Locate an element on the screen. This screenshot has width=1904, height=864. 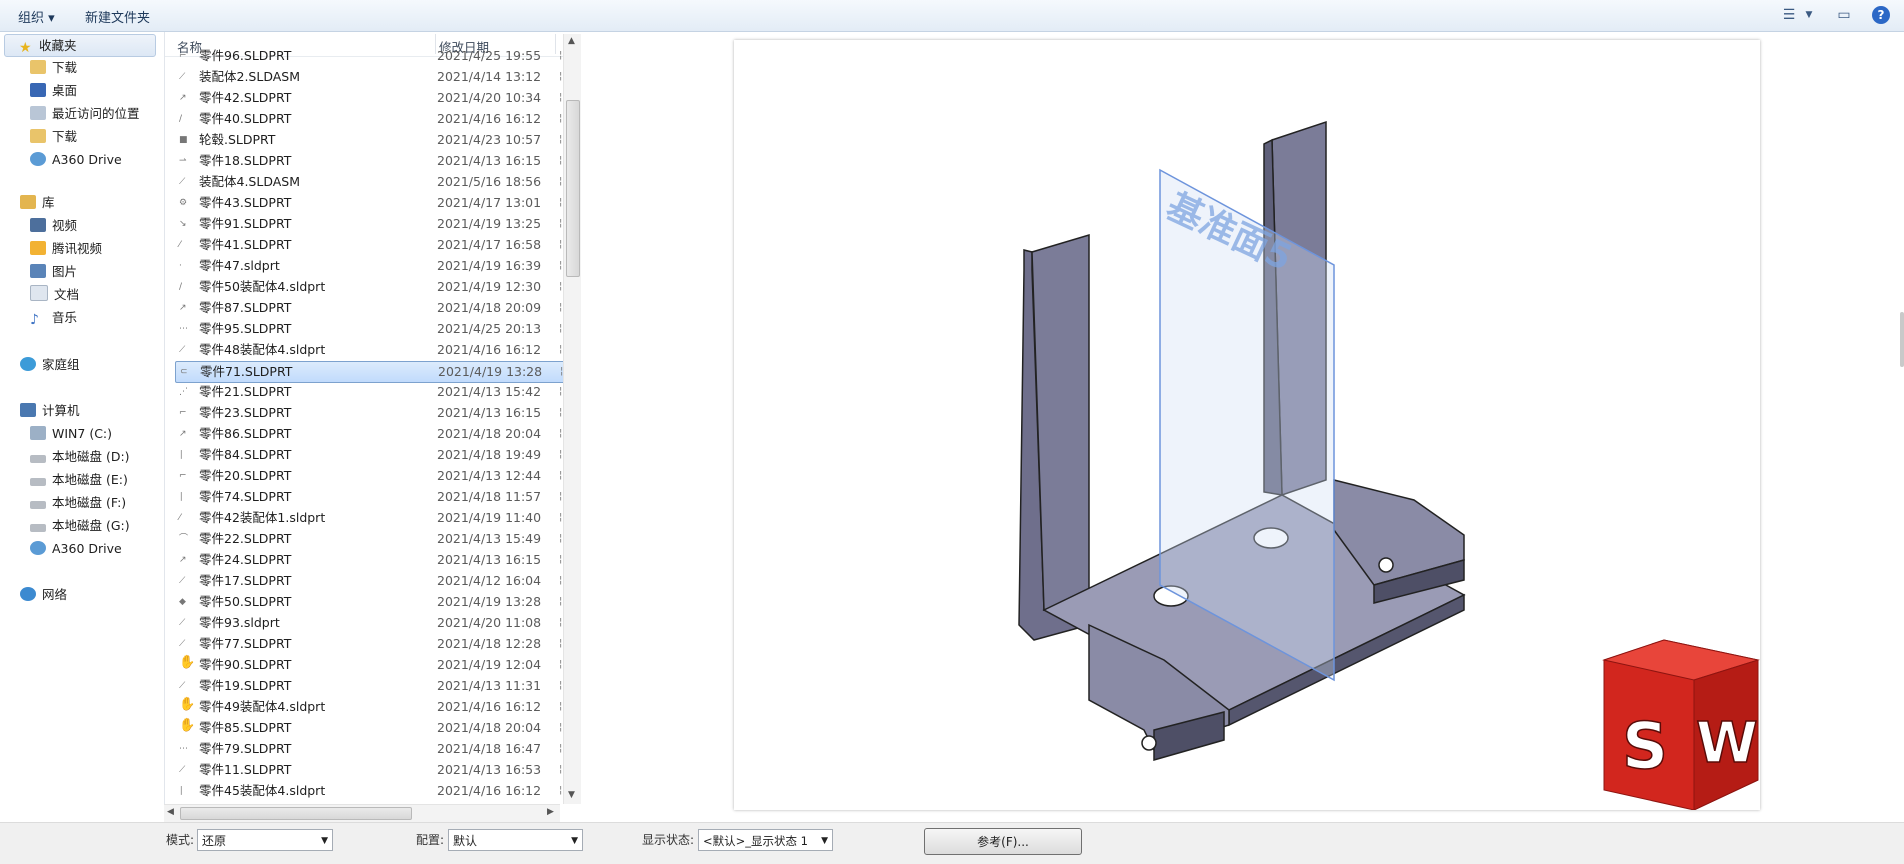
file-date: 2021/4/13 16:15 is located at coordinates (489, 559).